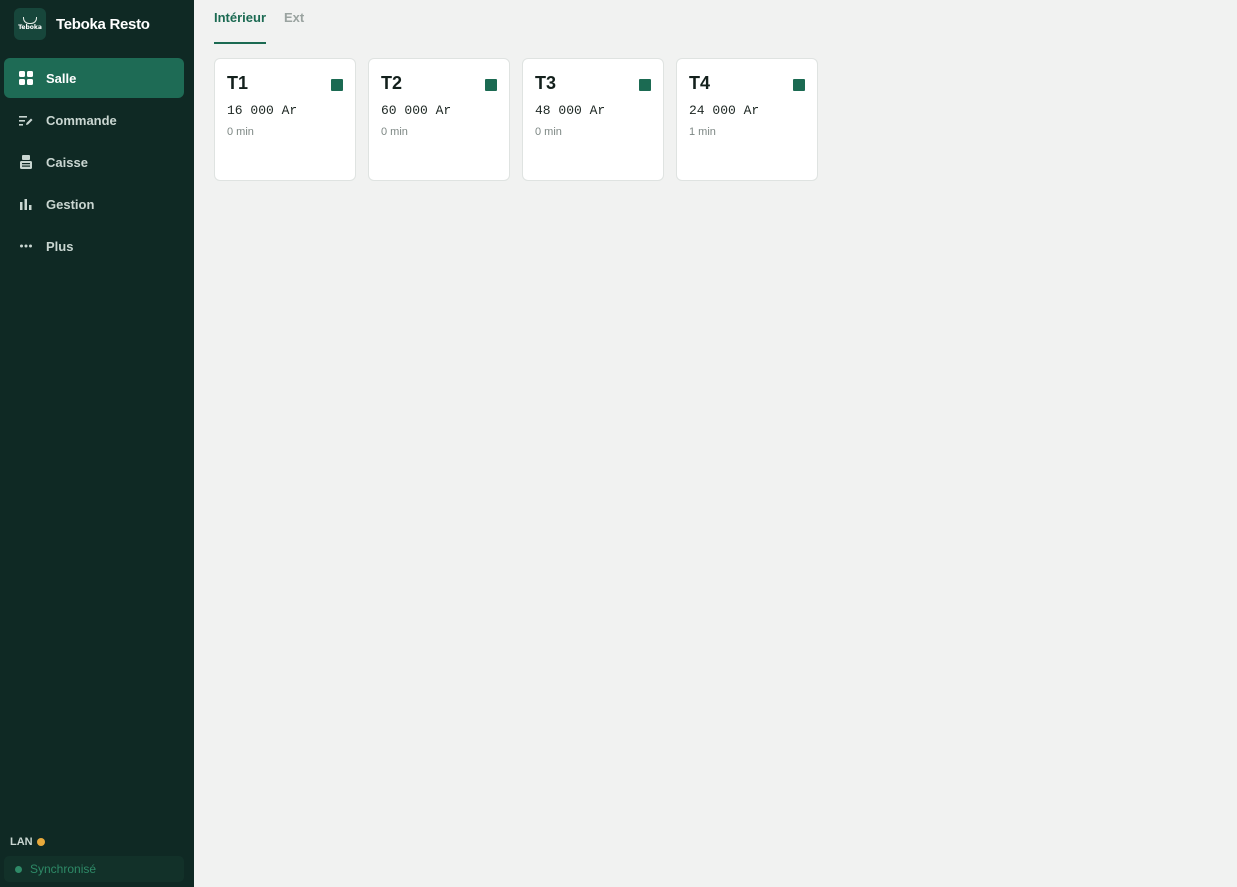 The width and height of the screenshot is (1237, 887). I want to click on register-icon, so click(26, 162).